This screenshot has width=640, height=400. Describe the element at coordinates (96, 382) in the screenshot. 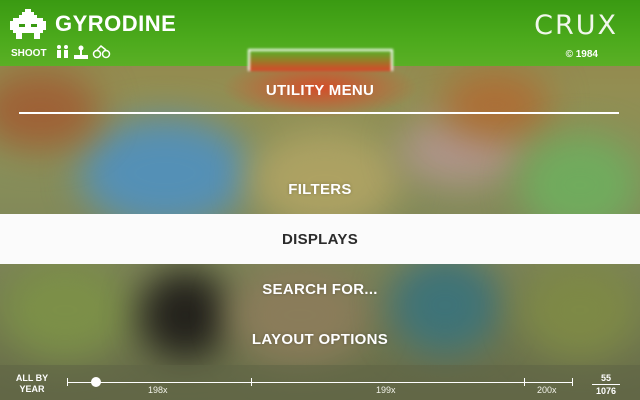

I see `timeline-position-knob` at that location.